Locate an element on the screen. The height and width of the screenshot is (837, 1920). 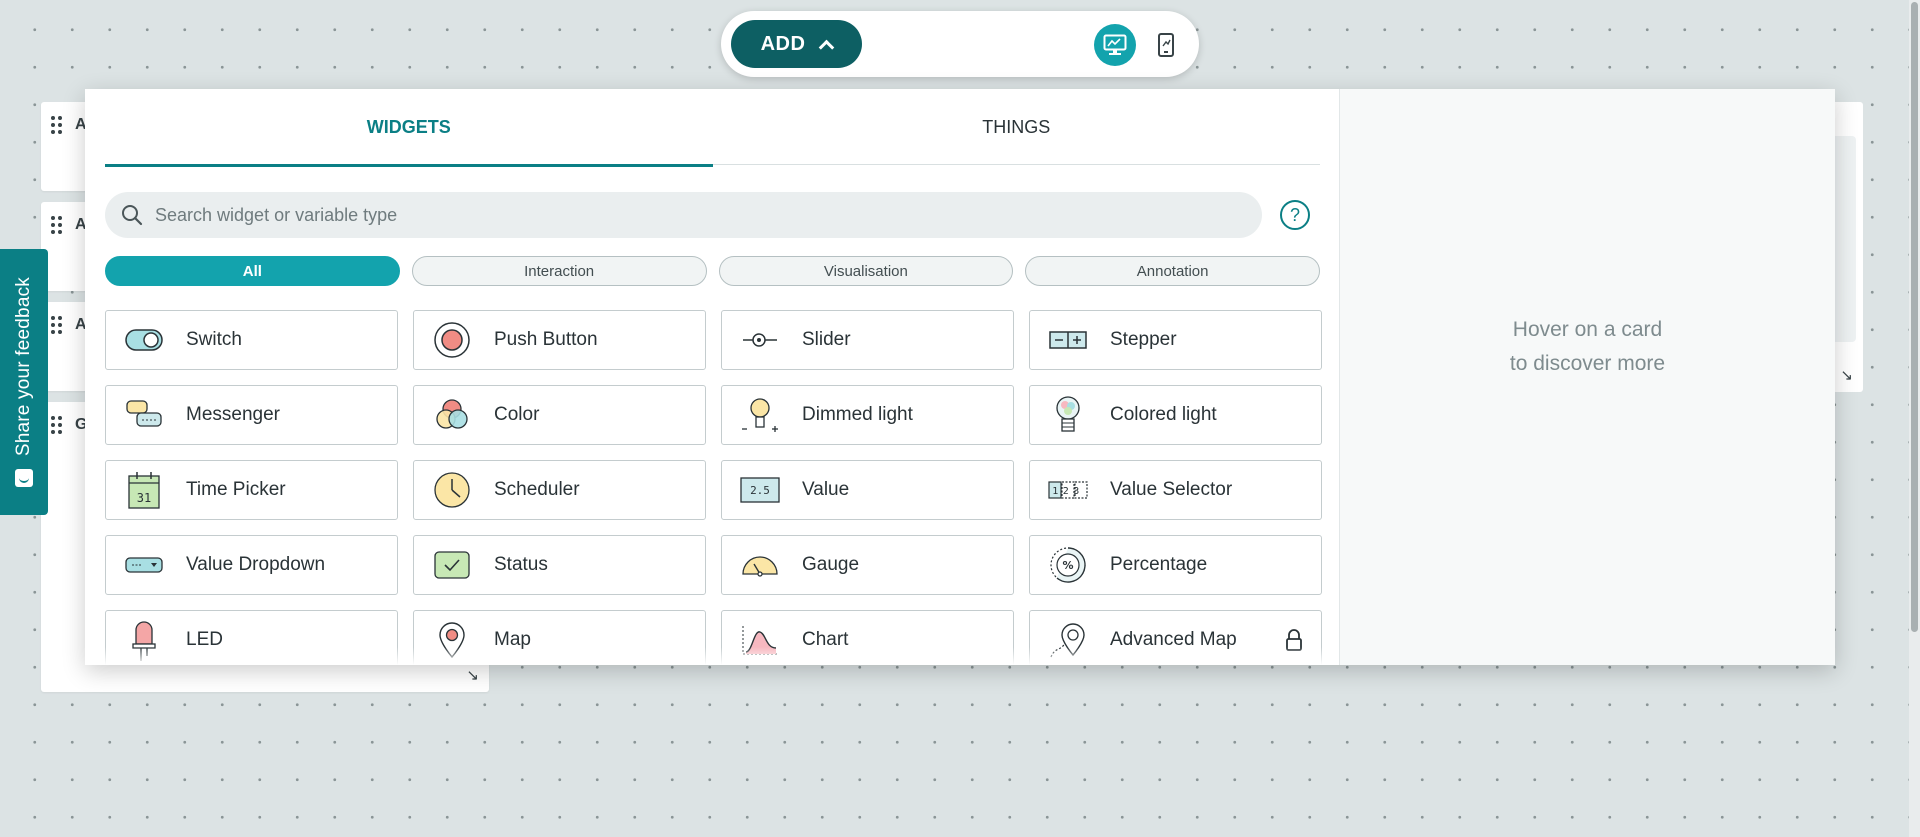
feedback-tab: Share your feedback is located at coordinates (24, 382).